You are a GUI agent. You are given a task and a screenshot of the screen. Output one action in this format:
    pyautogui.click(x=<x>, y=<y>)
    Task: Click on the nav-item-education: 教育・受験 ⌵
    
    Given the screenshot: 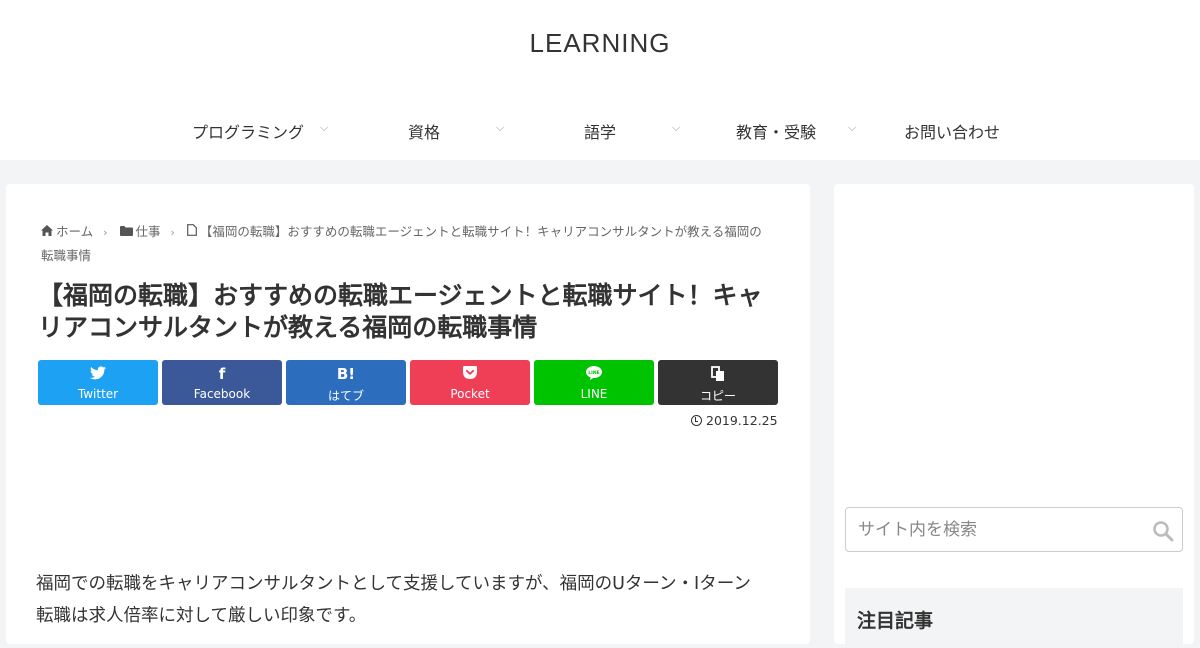 What is the action you would take?
    pyautogui.click(x=776, y=130)
    